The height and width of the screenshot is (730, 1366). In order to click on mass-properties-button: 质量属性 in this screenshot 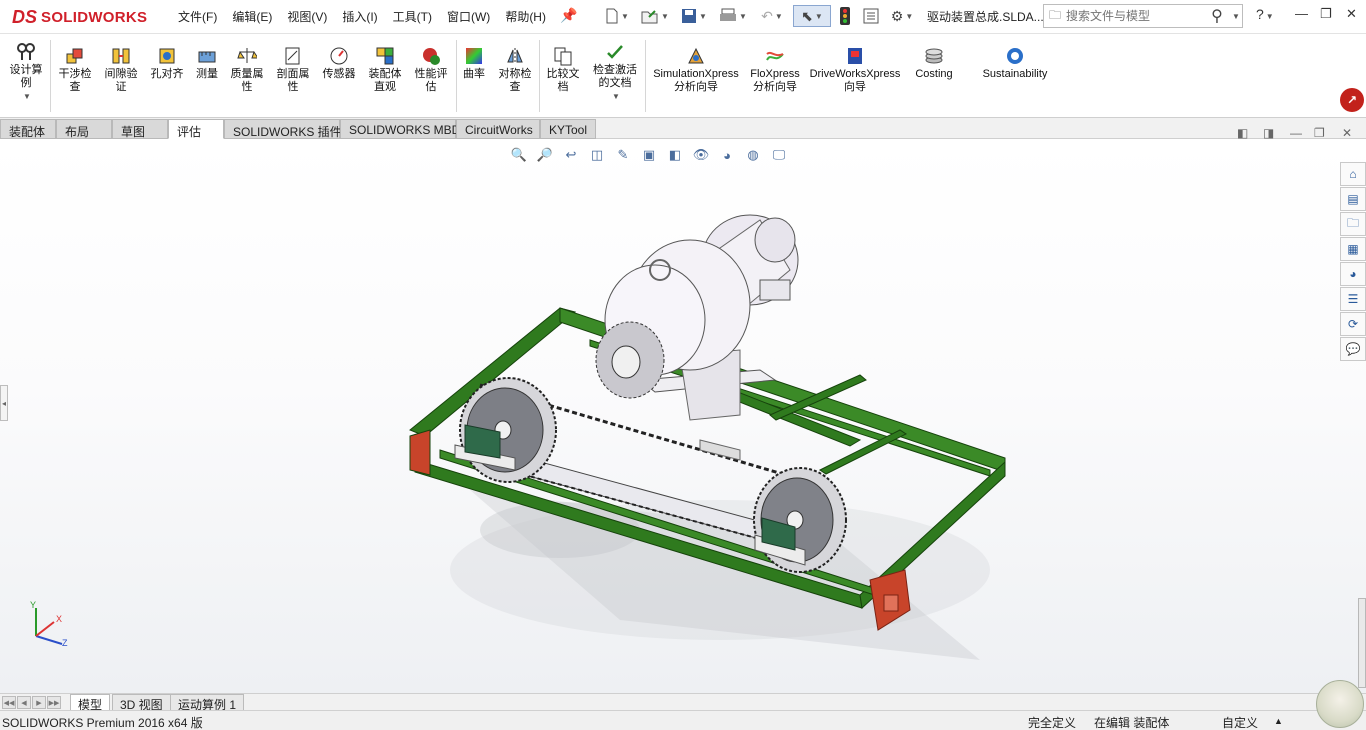, I will do `click(247, 70)`.